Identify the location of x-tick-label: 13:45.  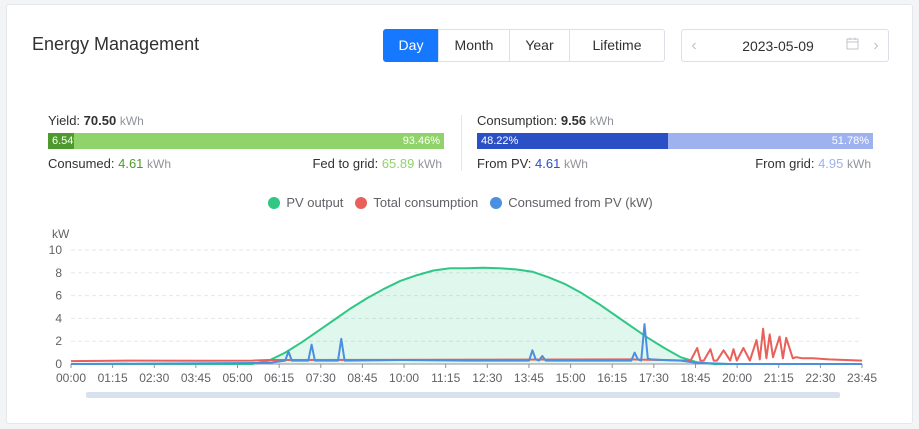
(529, 378).